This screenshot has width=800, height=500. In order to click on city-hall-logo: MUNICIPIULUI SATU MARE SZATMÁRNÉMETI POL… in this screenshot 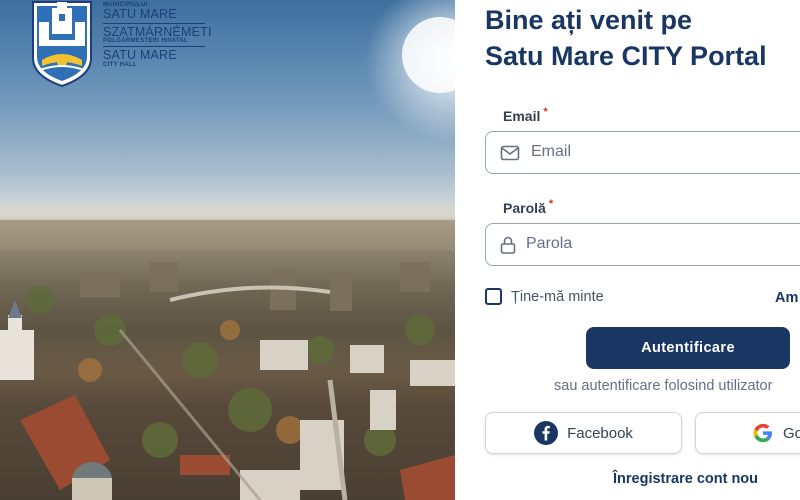, I will do `click(130, 45)`.